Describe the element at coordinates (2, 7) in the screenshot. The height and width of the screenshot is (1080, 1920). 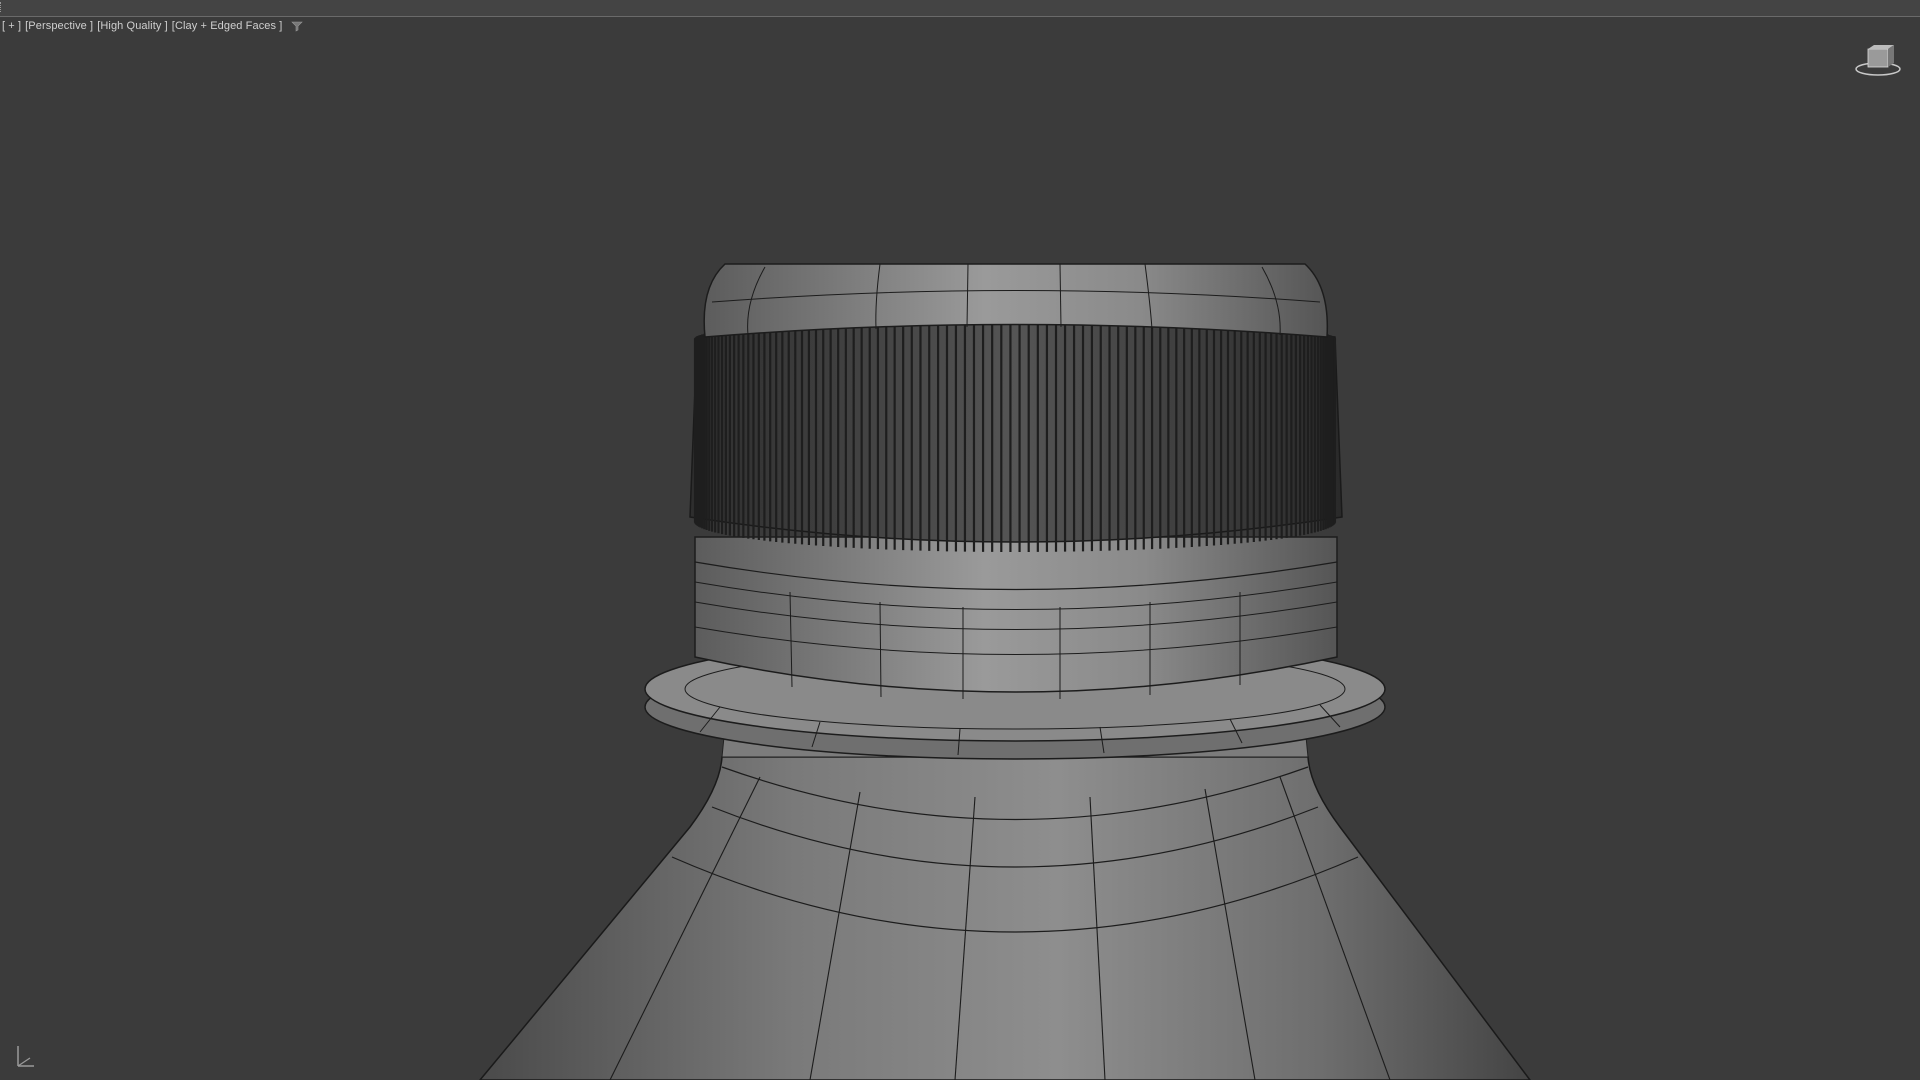
I see `toolbar-grip` at that location.